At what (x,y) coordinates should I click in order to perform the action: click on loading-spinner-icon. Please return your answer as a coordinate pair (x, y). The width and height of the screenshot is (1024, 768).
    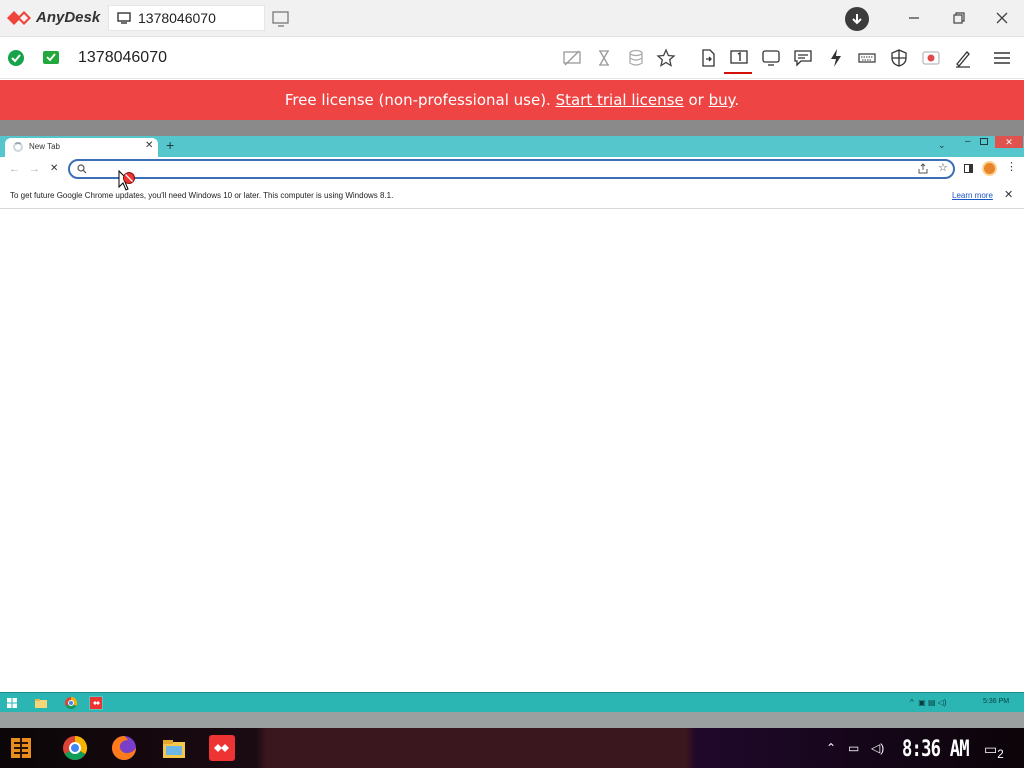
    Looking at the image, I should click on (18, 147).